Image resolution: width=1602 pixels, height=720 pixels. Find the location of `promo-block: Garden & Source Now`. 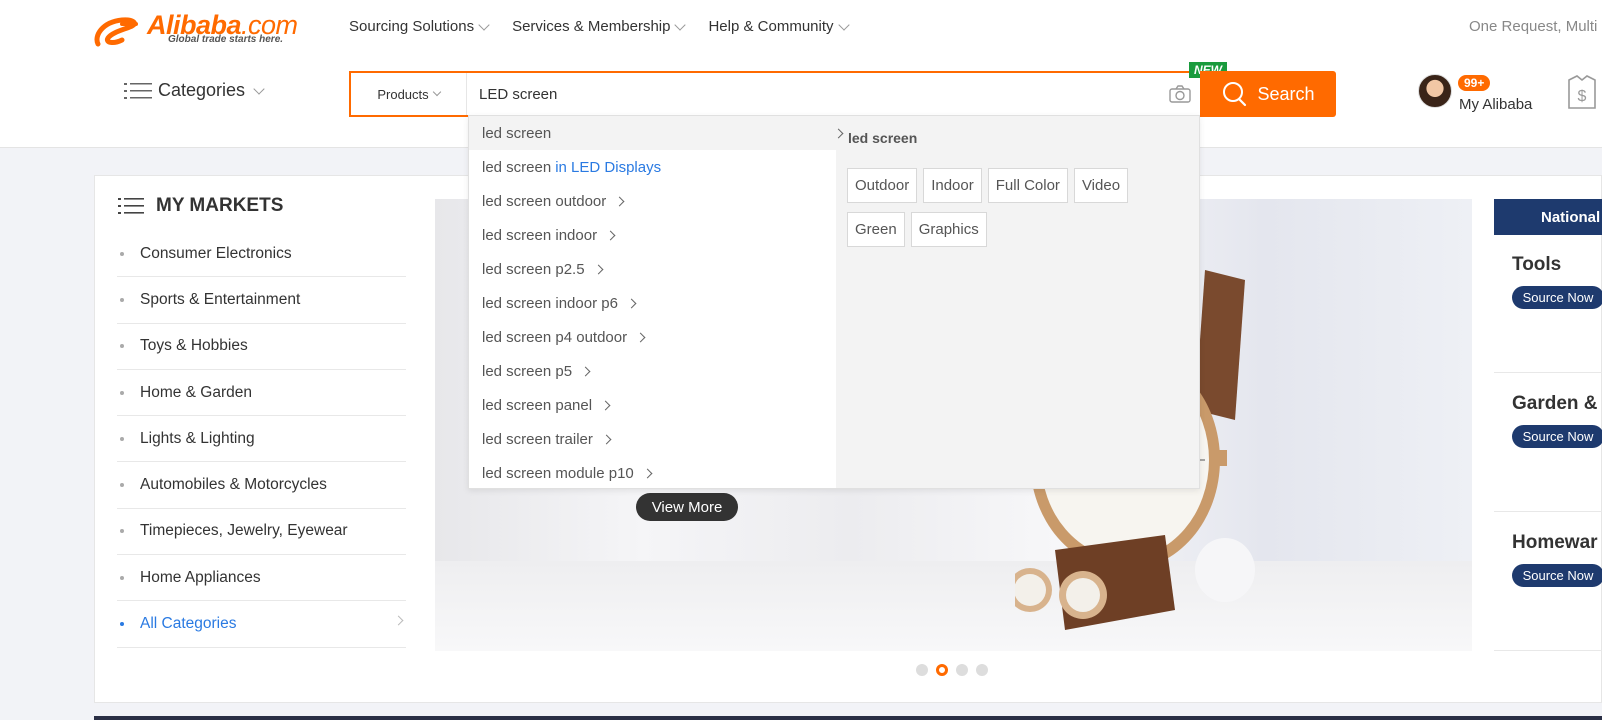

promo-block: Garden & Source Now is located at coordinates (1548, 452).